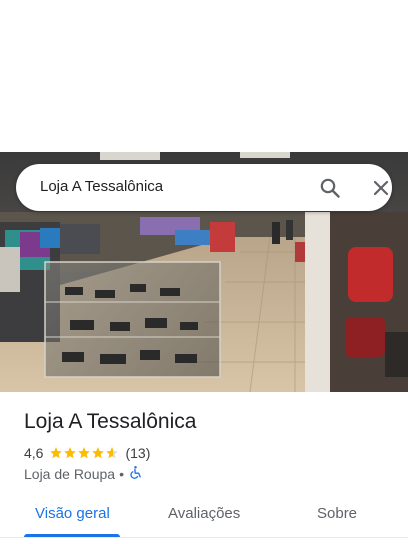 The width and height of the screenshot is (408, 544). I want to click on search-input: Loja A Tessalônica, so click(101, 186).